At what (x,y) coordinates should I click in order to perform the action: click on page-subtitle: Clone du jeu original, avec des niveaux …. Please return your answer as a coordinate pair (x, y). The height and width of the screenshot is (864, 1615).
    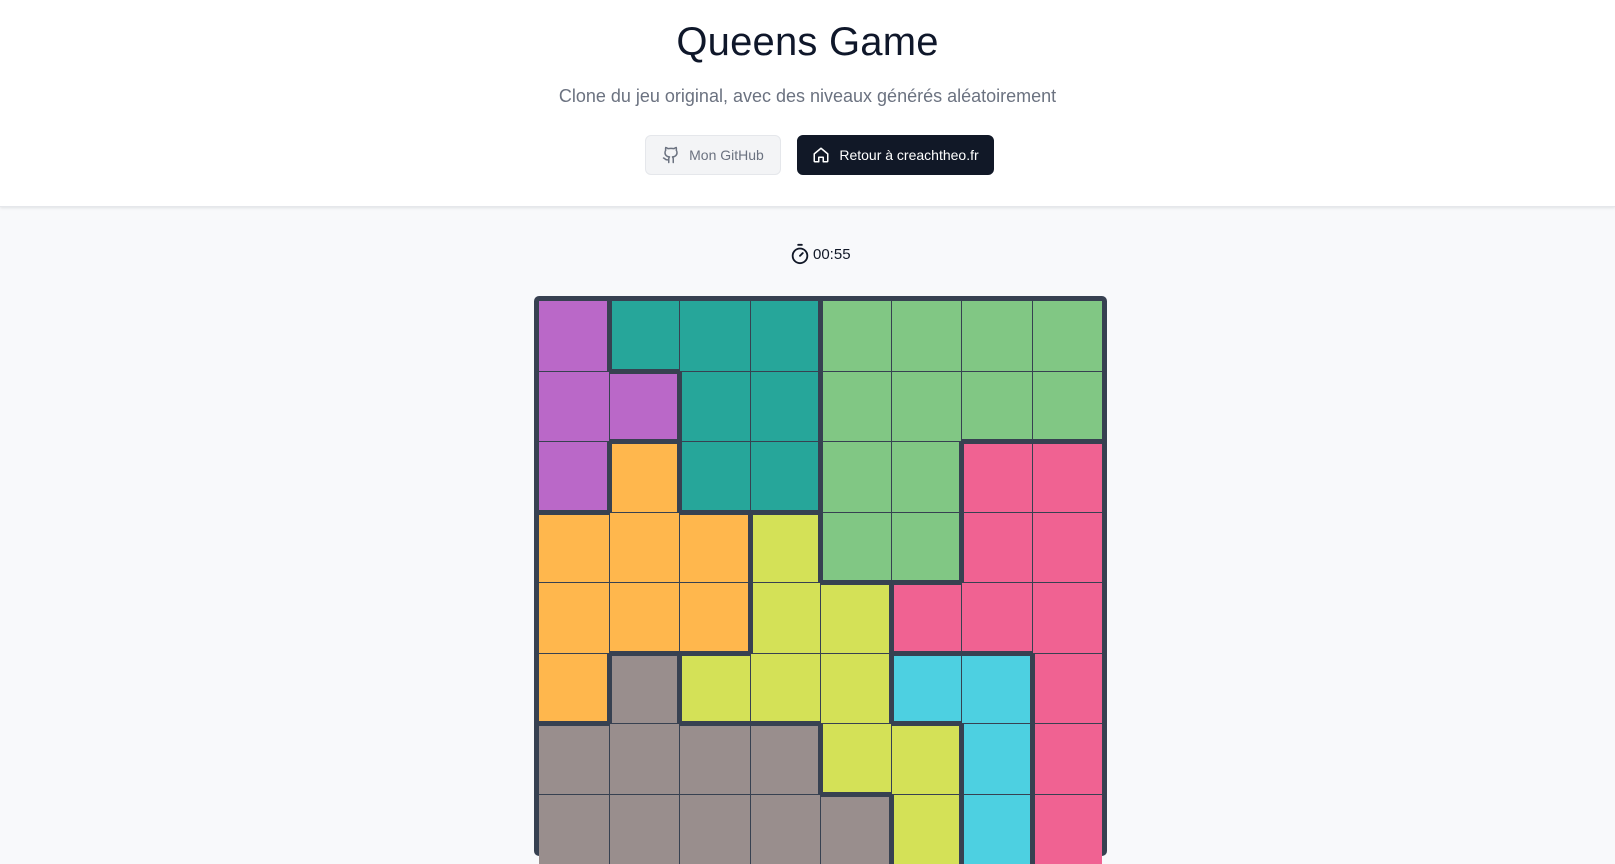
    Looking at the image, I should click on (807, 96).